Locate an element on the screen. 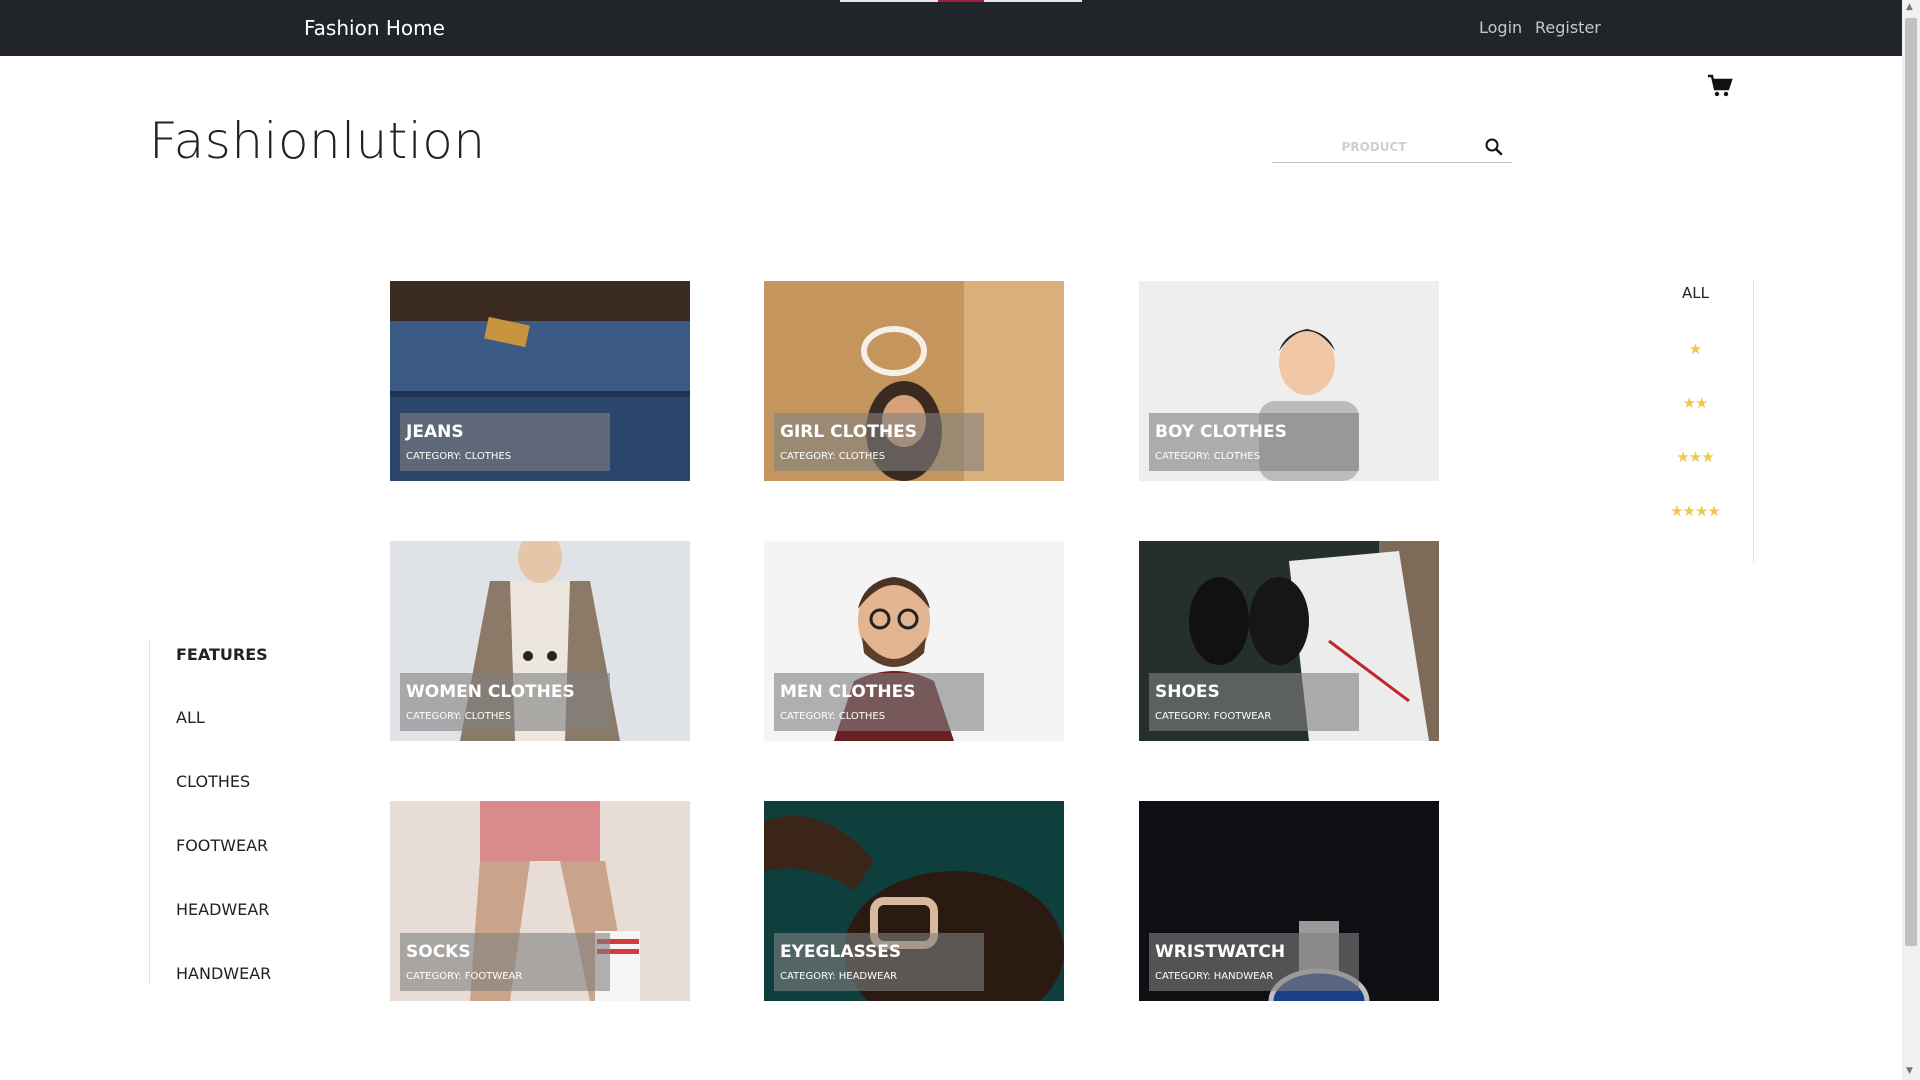  rating-1-star-icon: ★ is located at coordinates (1695, 349).